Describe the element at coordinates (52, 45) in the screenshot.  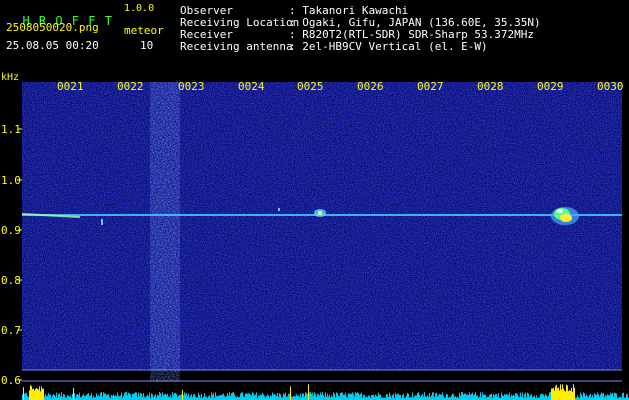
I see `timestamp: 25.08.05 00:20` at that location.